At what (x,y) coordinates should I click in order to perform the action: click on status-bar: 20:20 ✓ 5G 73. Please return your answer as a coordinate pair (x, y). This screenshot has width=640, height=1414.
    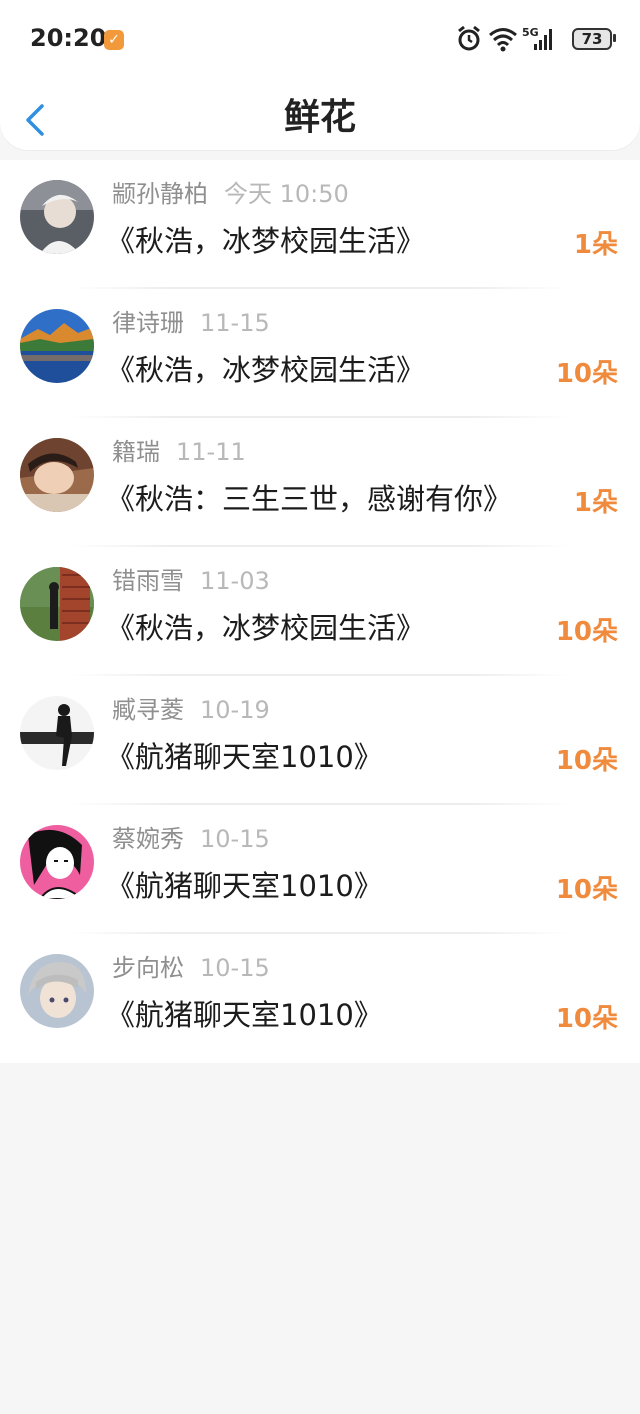
    Looking at the image, I should click on (320, 40).